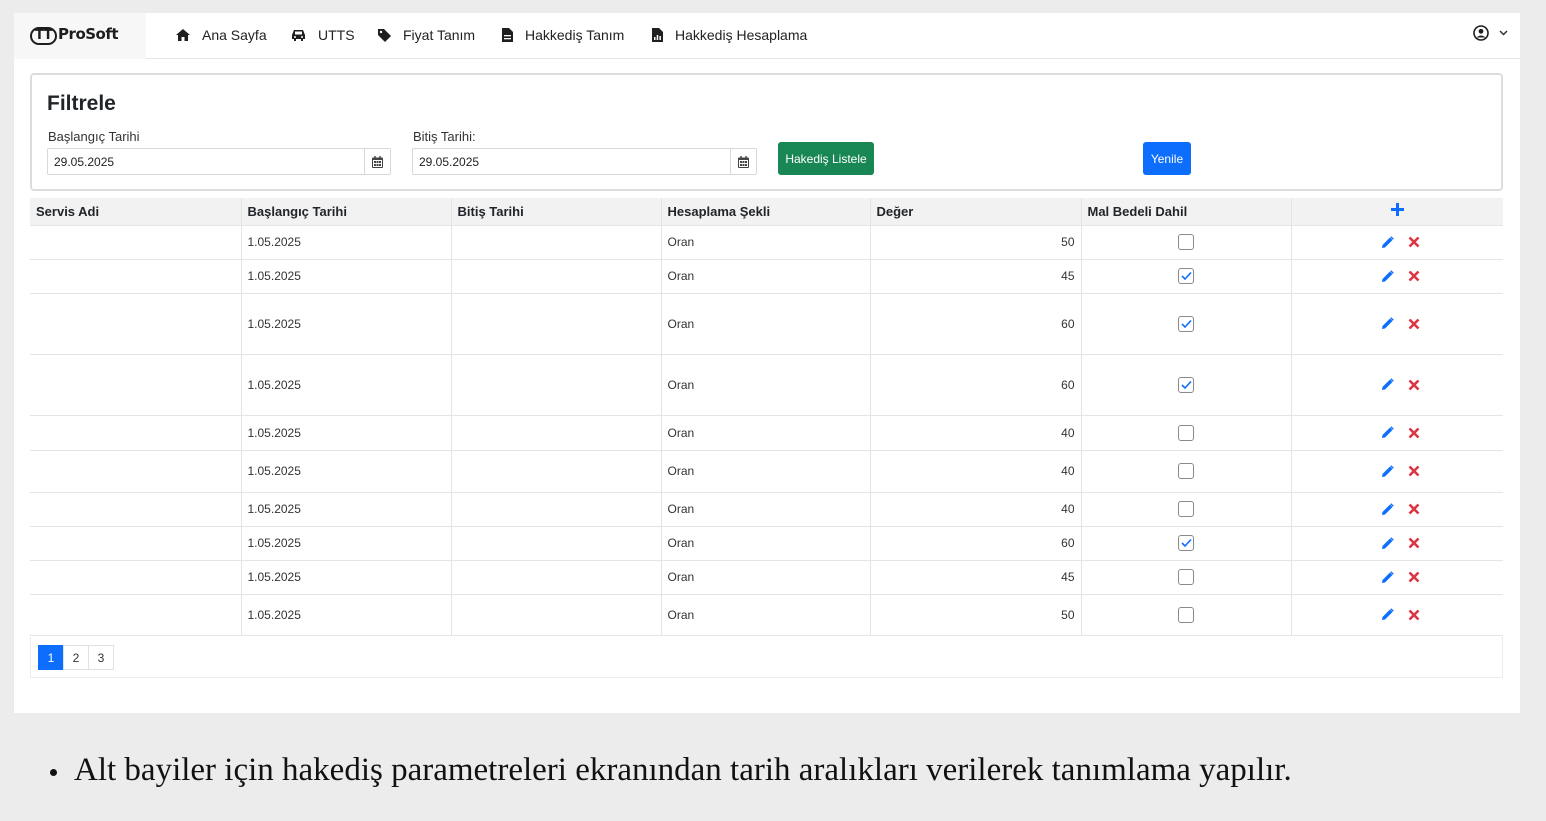  I want to click on end-date-input: 29.05.2025, so click(584, 161).